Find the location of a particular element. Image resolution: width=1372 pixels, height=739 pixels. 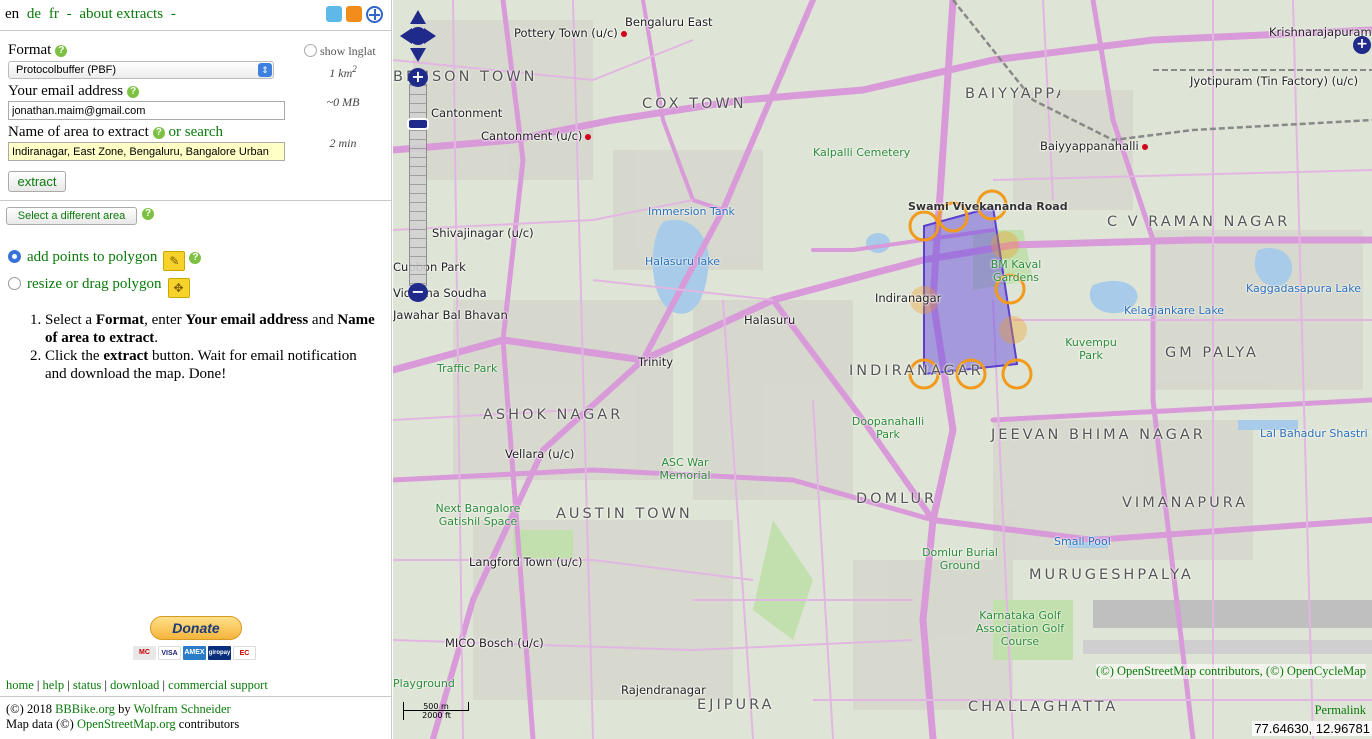

select-different-area-button: Select a different area is located at coordinates (71, 216).